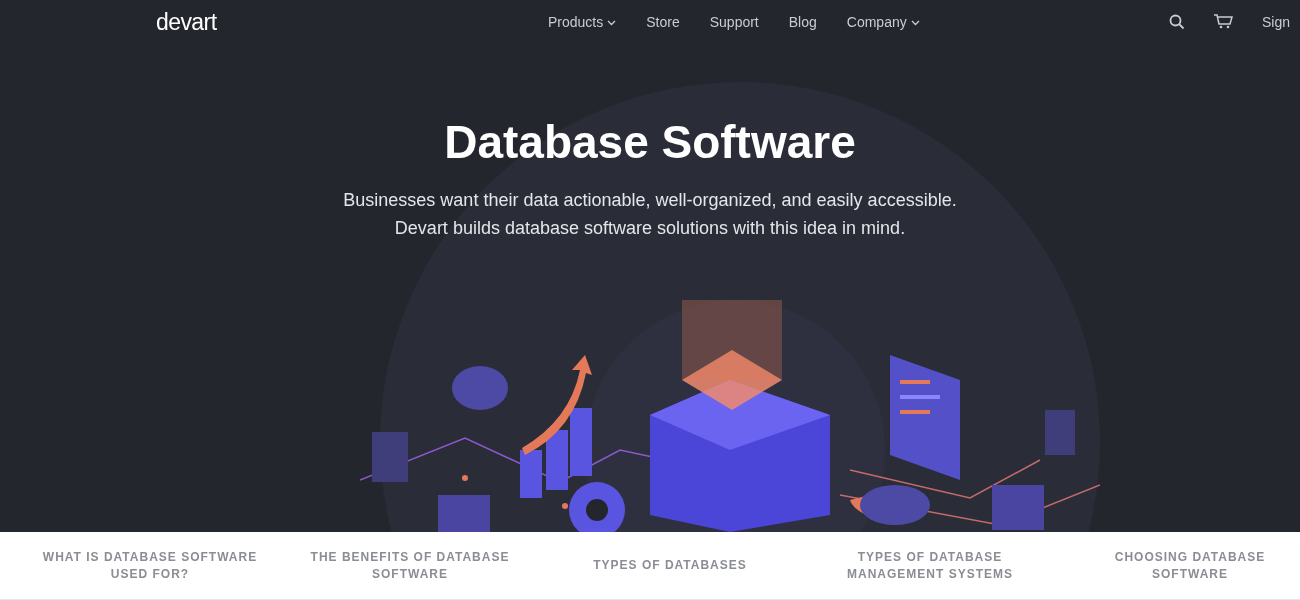 This screenshot has height=600, width=1300. I want to click on sign-in-link: Sign, so click(1276, 22).